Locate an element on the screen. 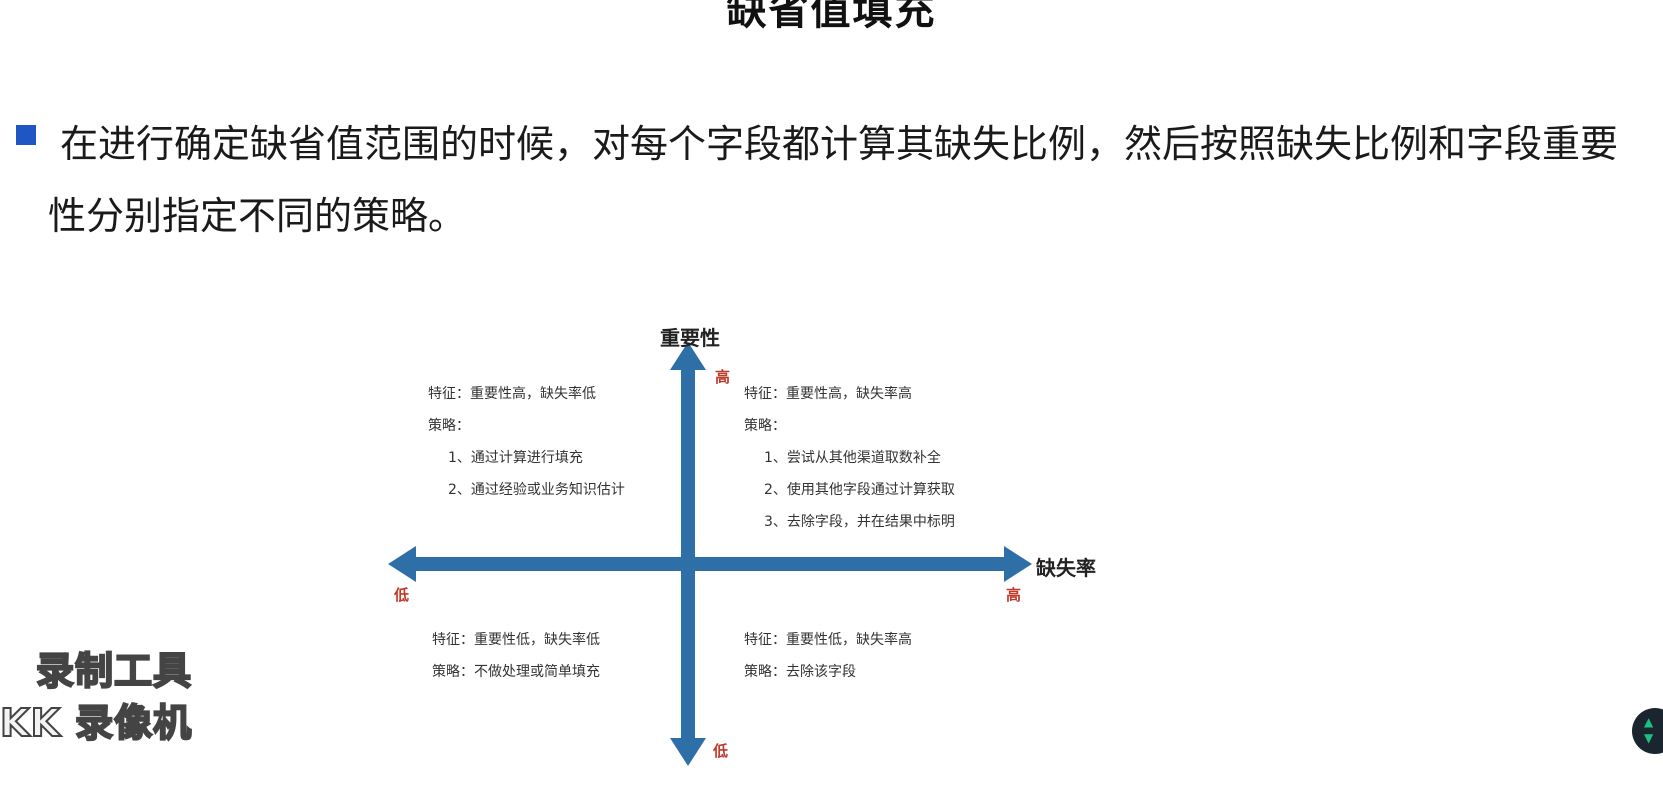  quadrant-feature: 特征：重要性高，缺失率高 is located at coordinates (828, 394).